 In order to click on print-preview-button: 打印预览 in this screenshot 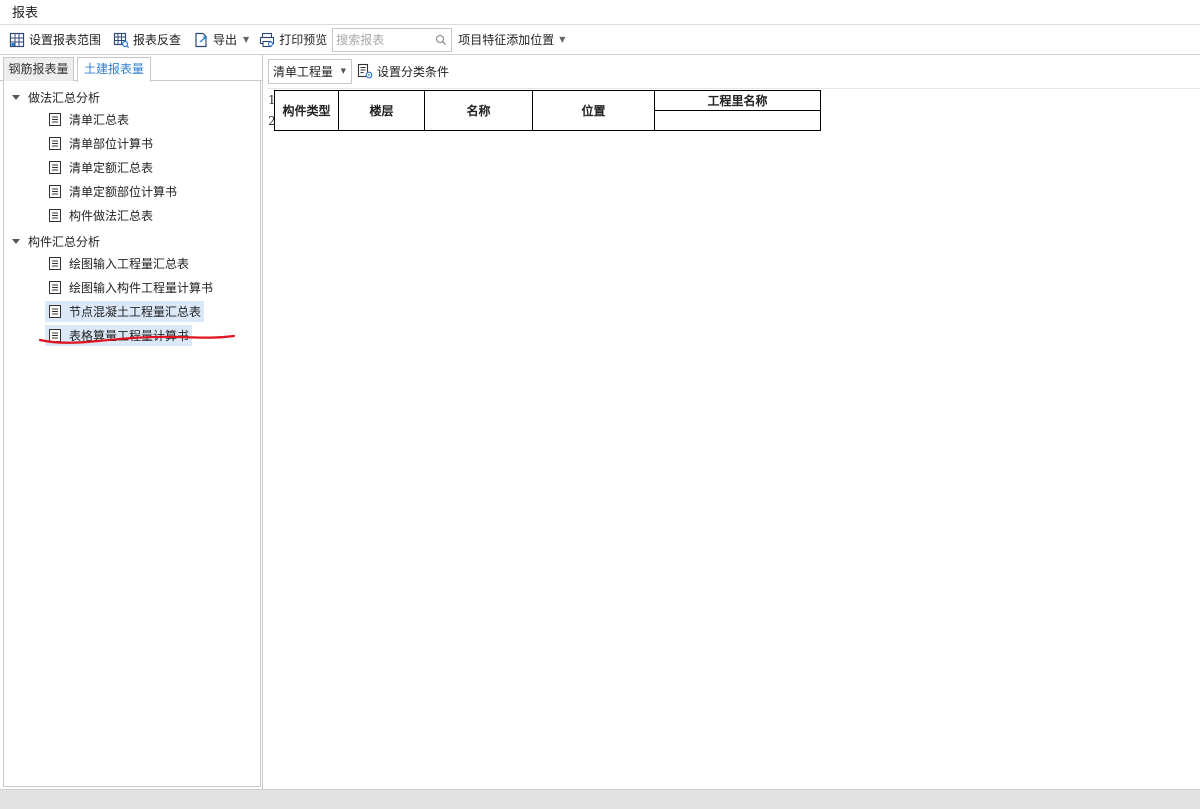, I will do `click(293, 40)`.